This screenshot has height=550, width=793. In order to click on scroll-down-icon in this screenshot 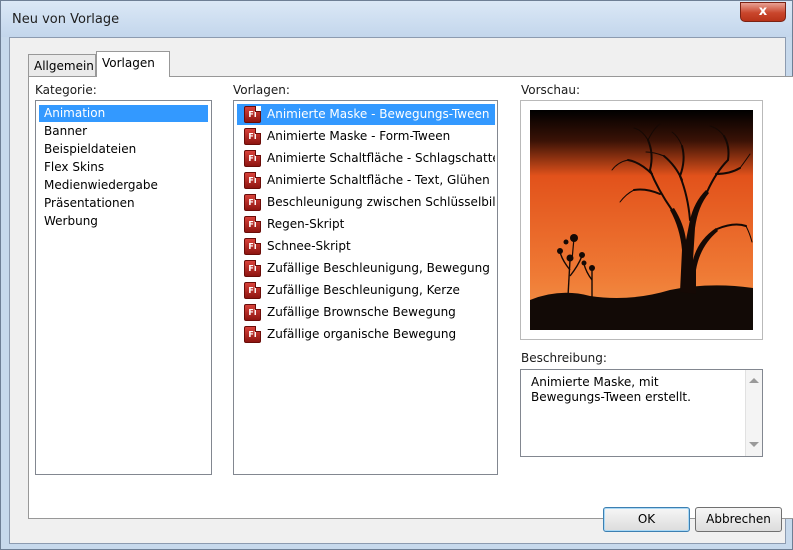, I will do `click(754, 444)`.